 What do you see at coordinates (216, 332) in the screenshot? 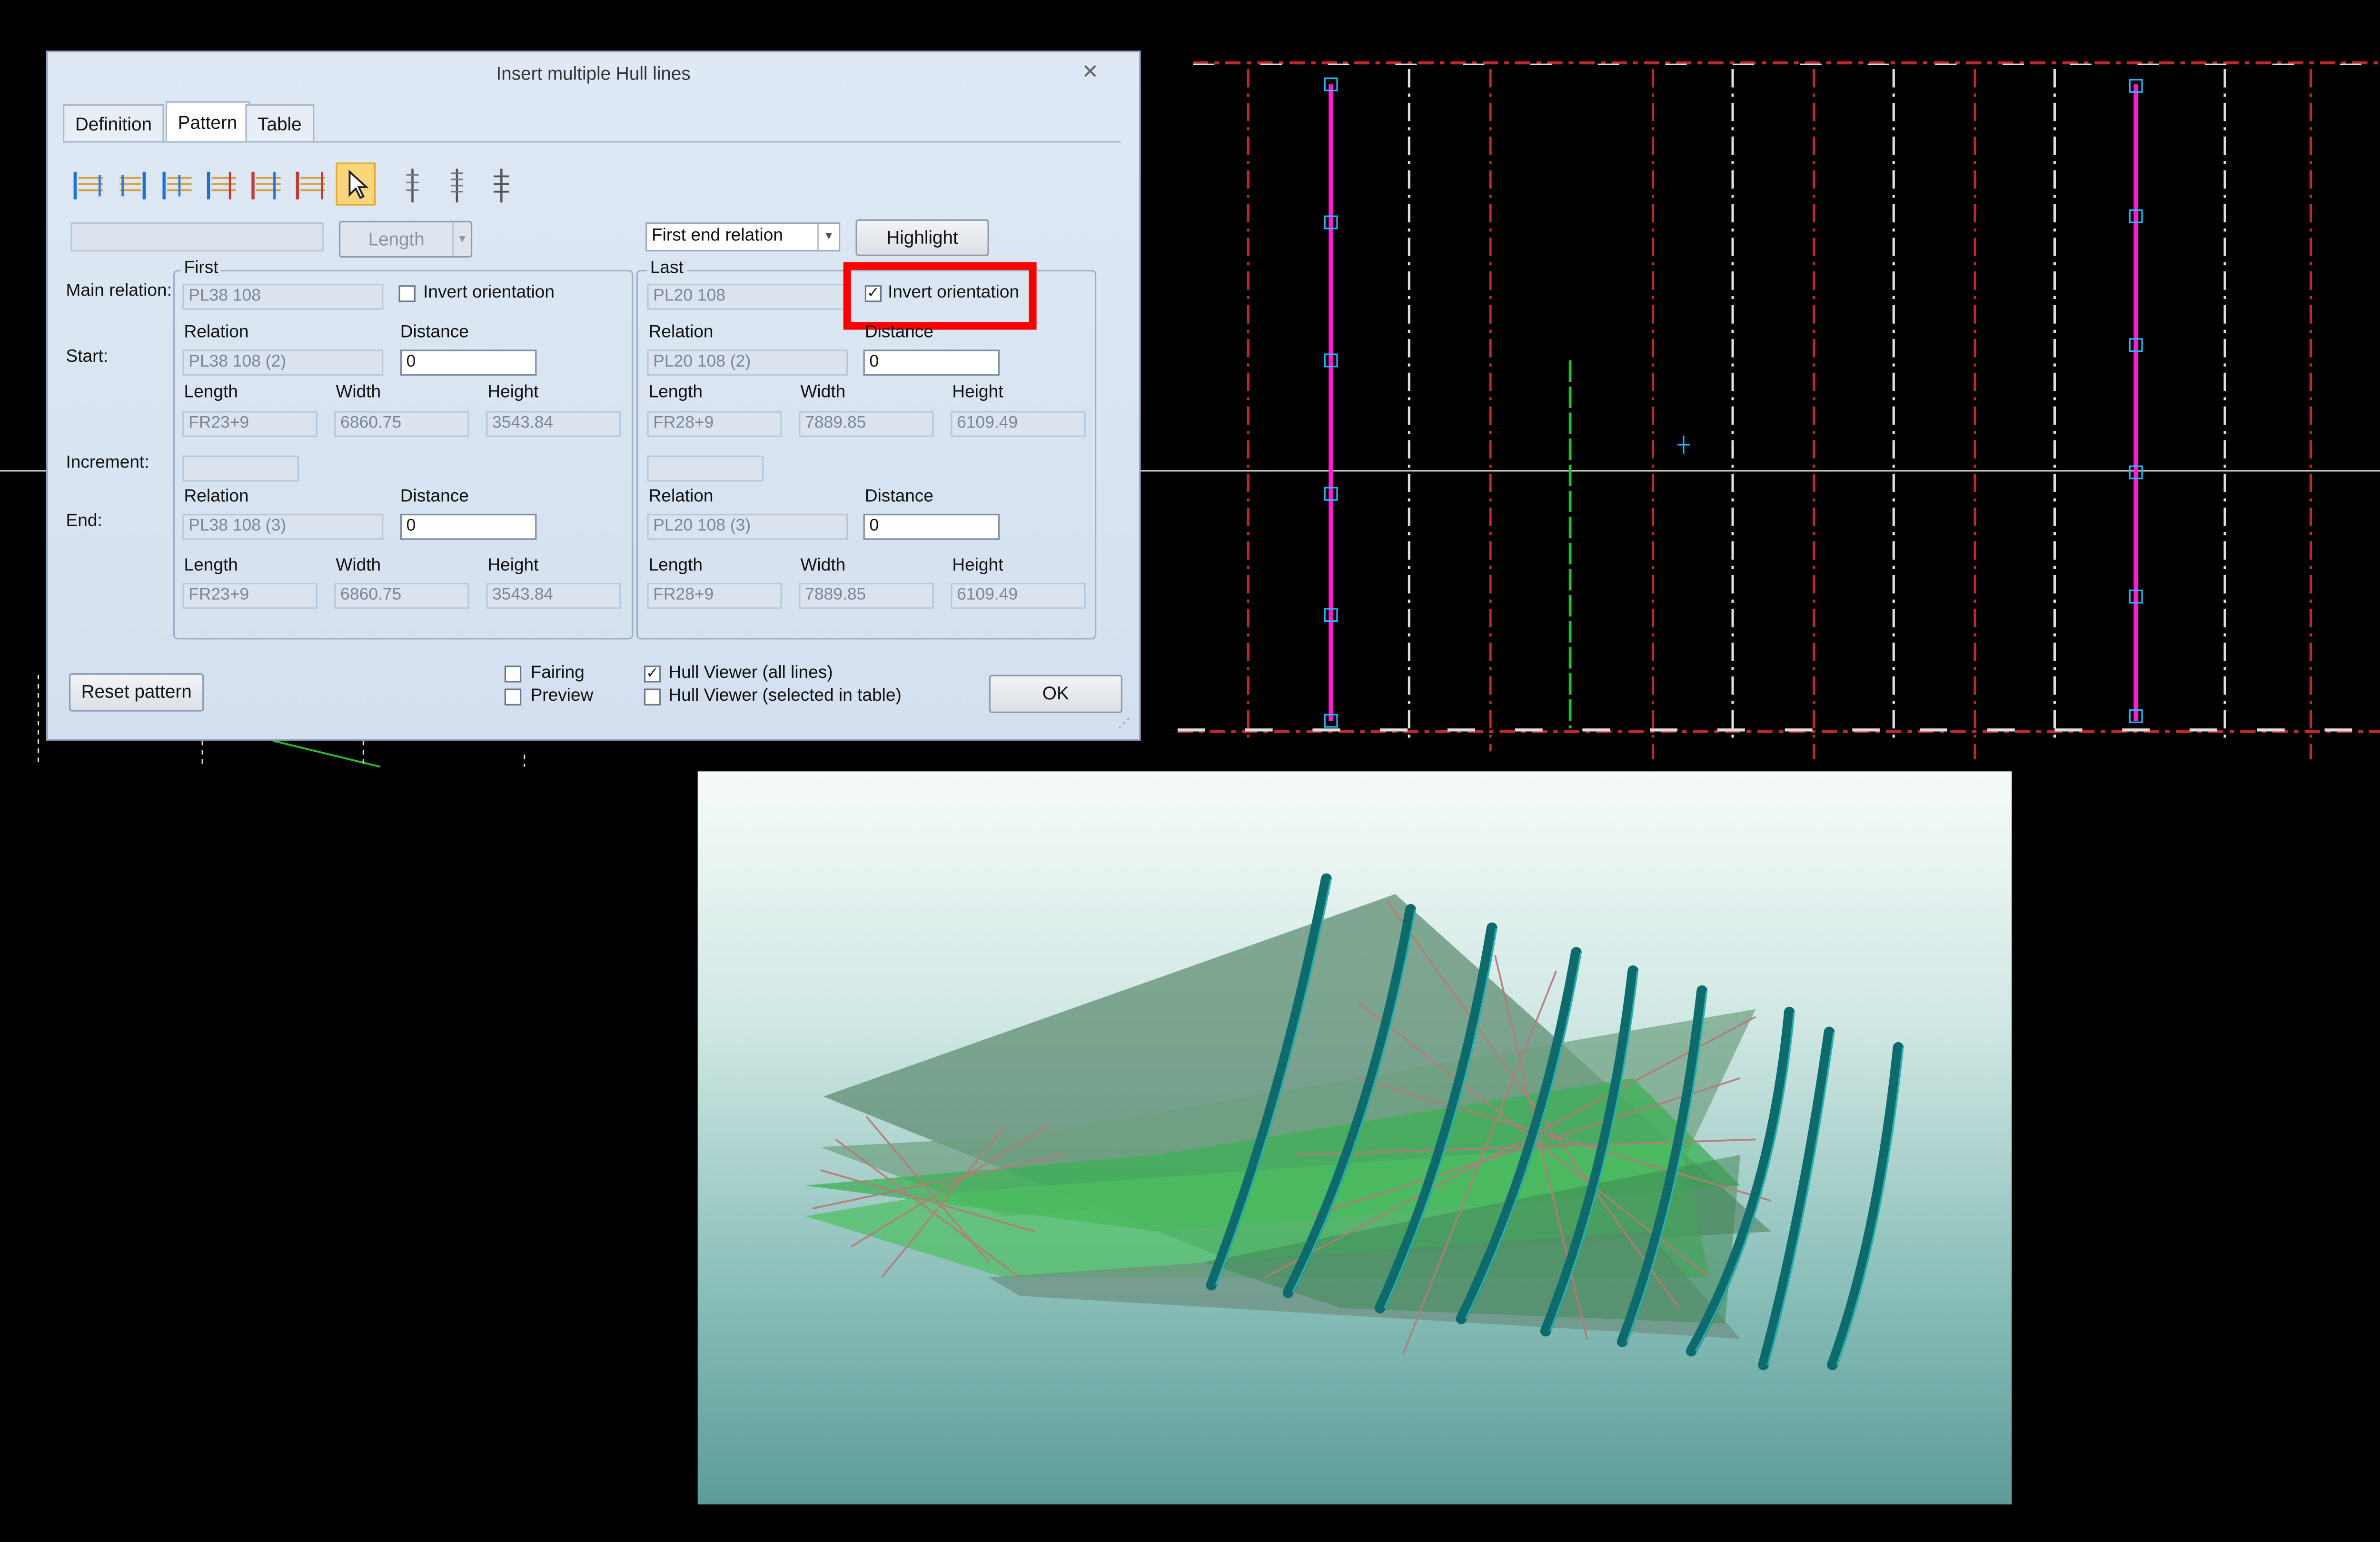
I see `first-start-relation-label: Relation` at bounding box center [216, 332].